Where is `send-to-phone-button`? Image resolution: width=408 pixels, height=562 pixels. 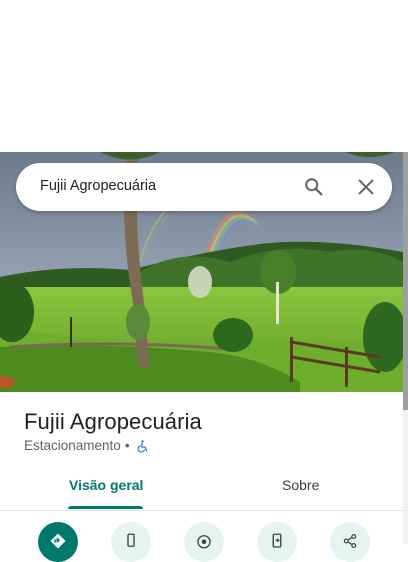 send-to-phone-button is located at coordinates (277, 542).